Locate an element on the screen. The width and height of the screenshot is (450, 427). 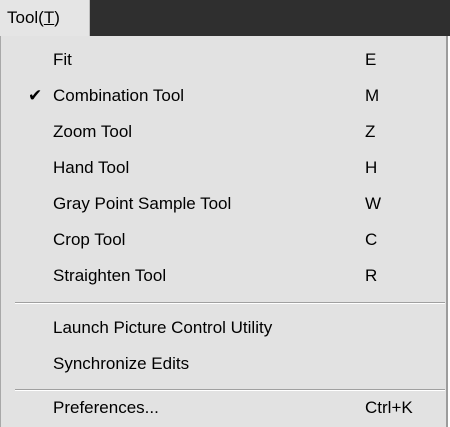
menu-tool-title-mnemonic: T is located at coordinates (49, 17).